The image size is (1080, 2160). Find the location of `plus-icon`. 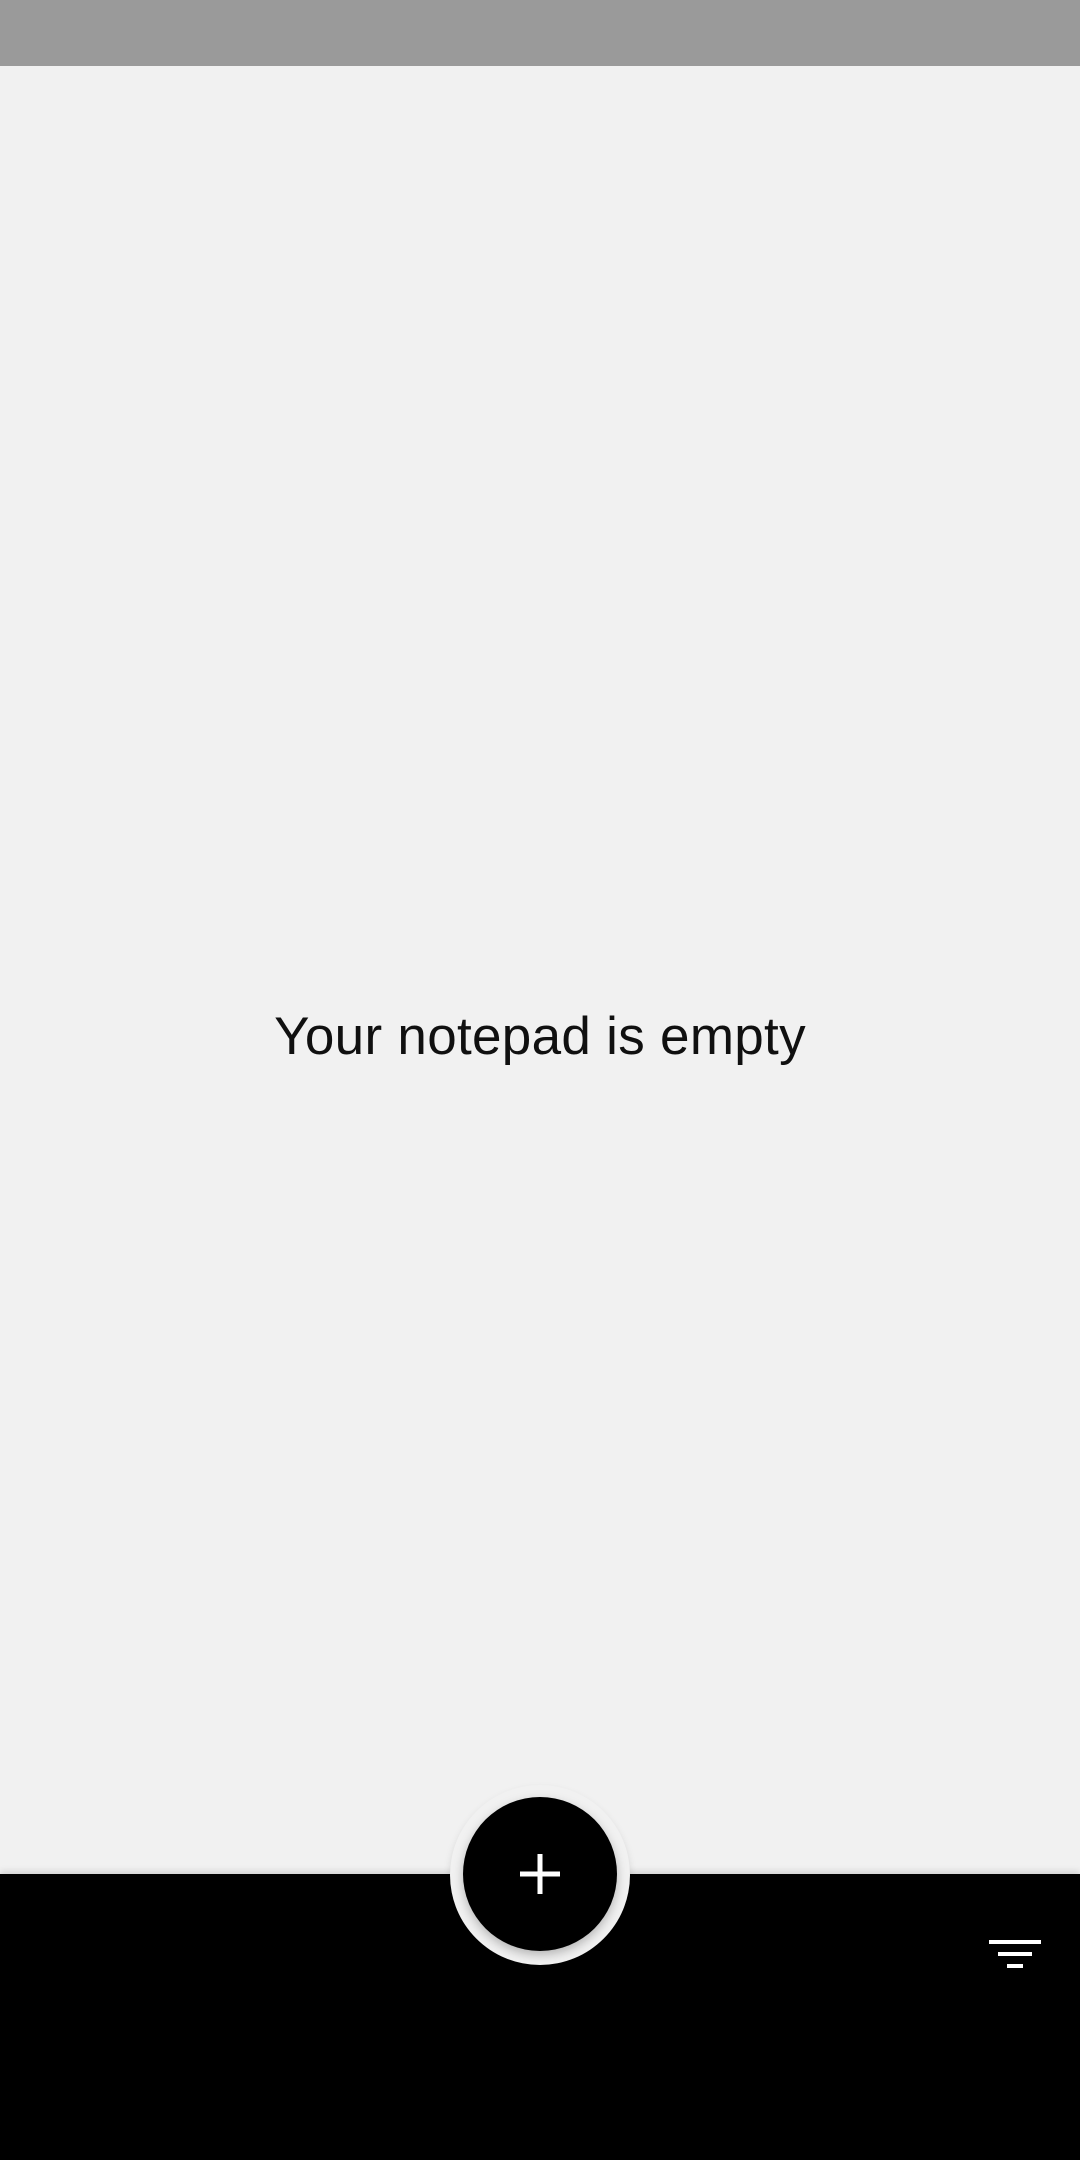

plus-icon is located at coordinates (540, 1874).